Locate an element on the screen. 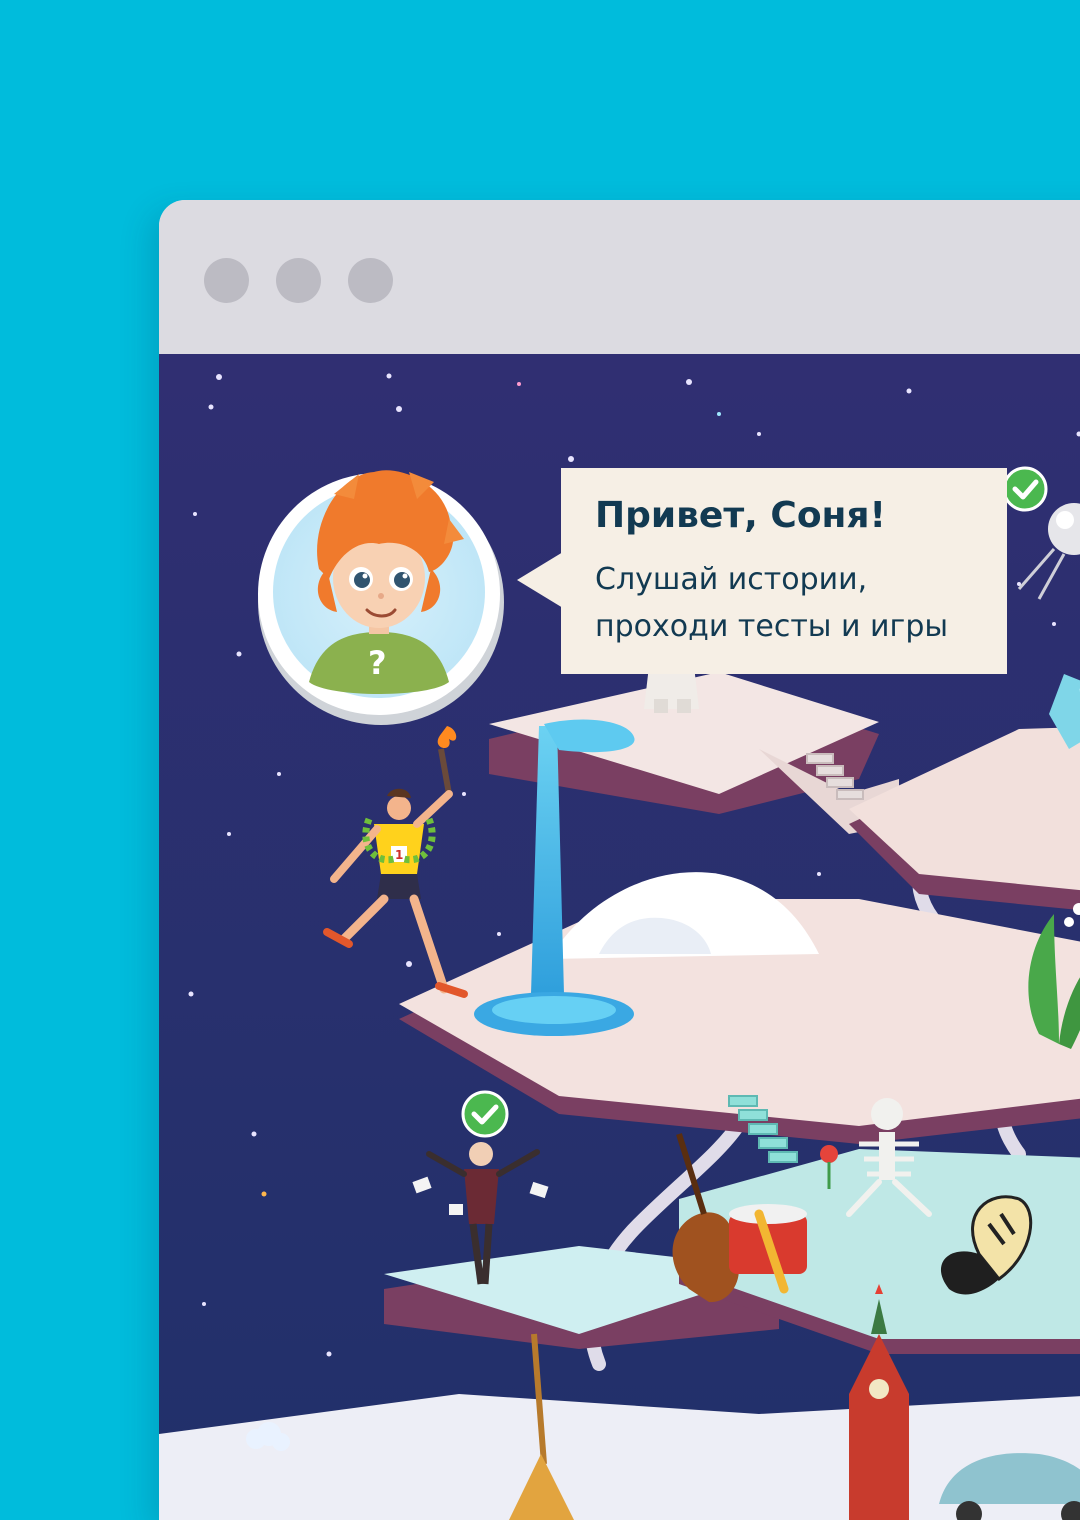 This screenshot has width=1080, height=1520. speech-bubble-tail is located at coordinates (540, 580).